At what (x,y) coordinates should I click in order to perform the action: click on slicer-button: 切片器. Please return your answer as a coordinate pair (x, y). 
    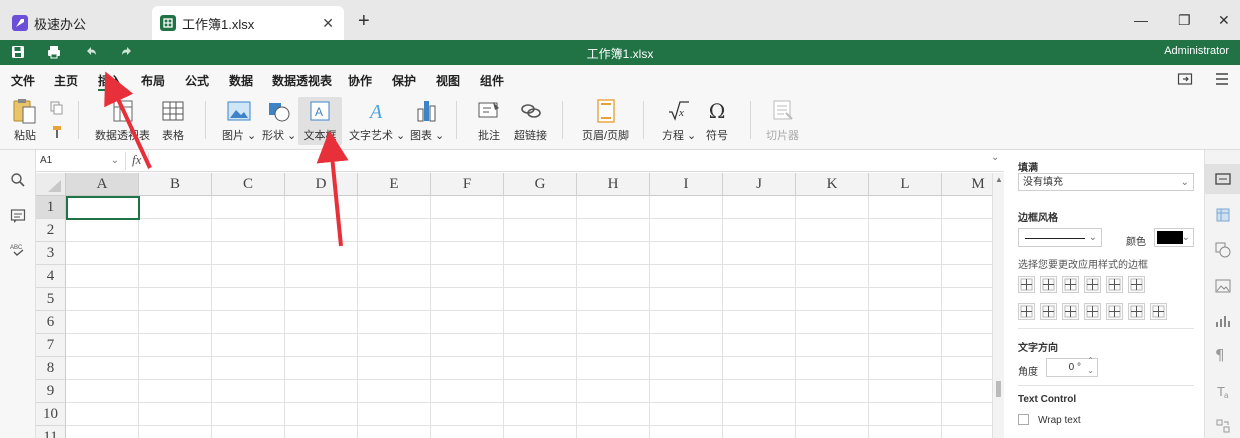
    Looking at the image, I should click on (782, 121).